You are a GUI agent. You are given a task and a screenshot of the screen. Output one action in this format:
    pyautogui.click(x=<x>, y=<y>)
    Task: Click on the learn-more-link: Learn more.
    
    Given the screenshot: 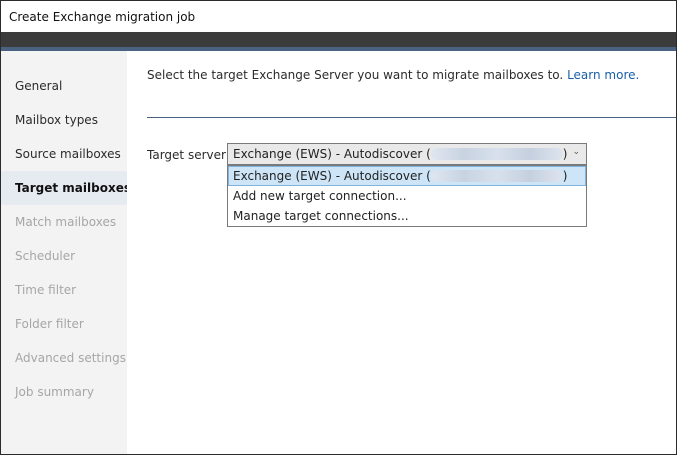 What is the action you would take?
    pyautogui.click(x=603, y=75)
    